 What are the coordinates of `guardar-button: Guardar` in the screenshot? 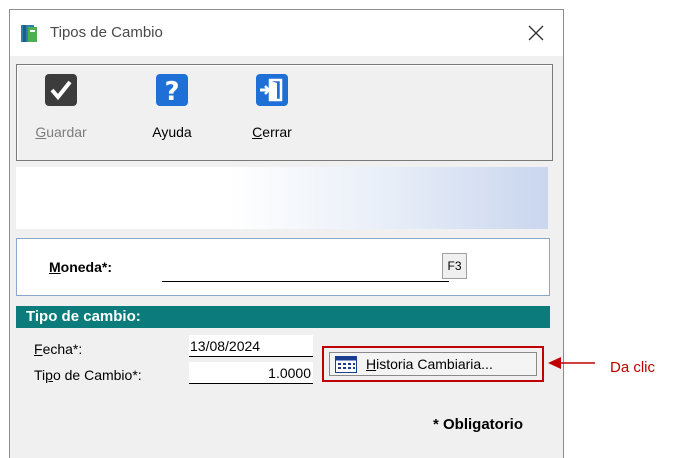 It's located at (61, 114).